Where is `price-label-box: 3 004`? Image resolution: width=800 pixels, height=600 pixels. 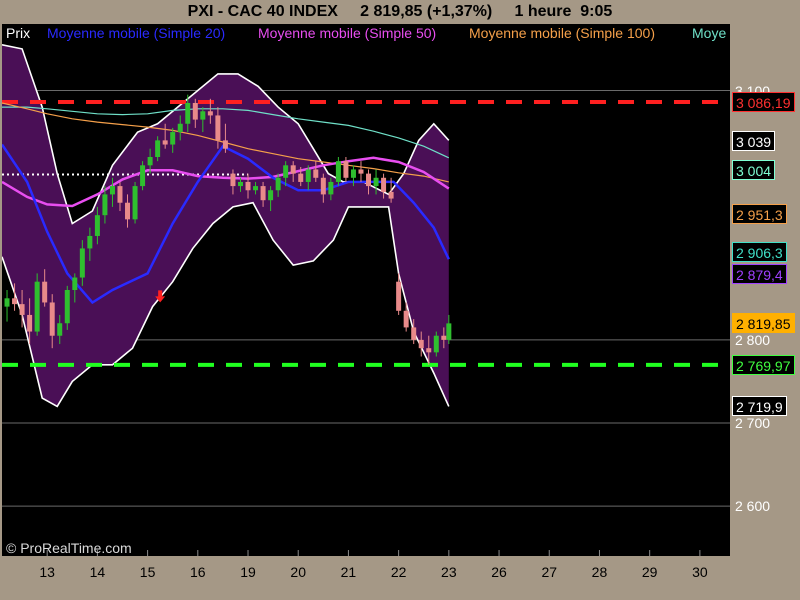
price-label-box: 3 004 is located at coordinates (754, 170).